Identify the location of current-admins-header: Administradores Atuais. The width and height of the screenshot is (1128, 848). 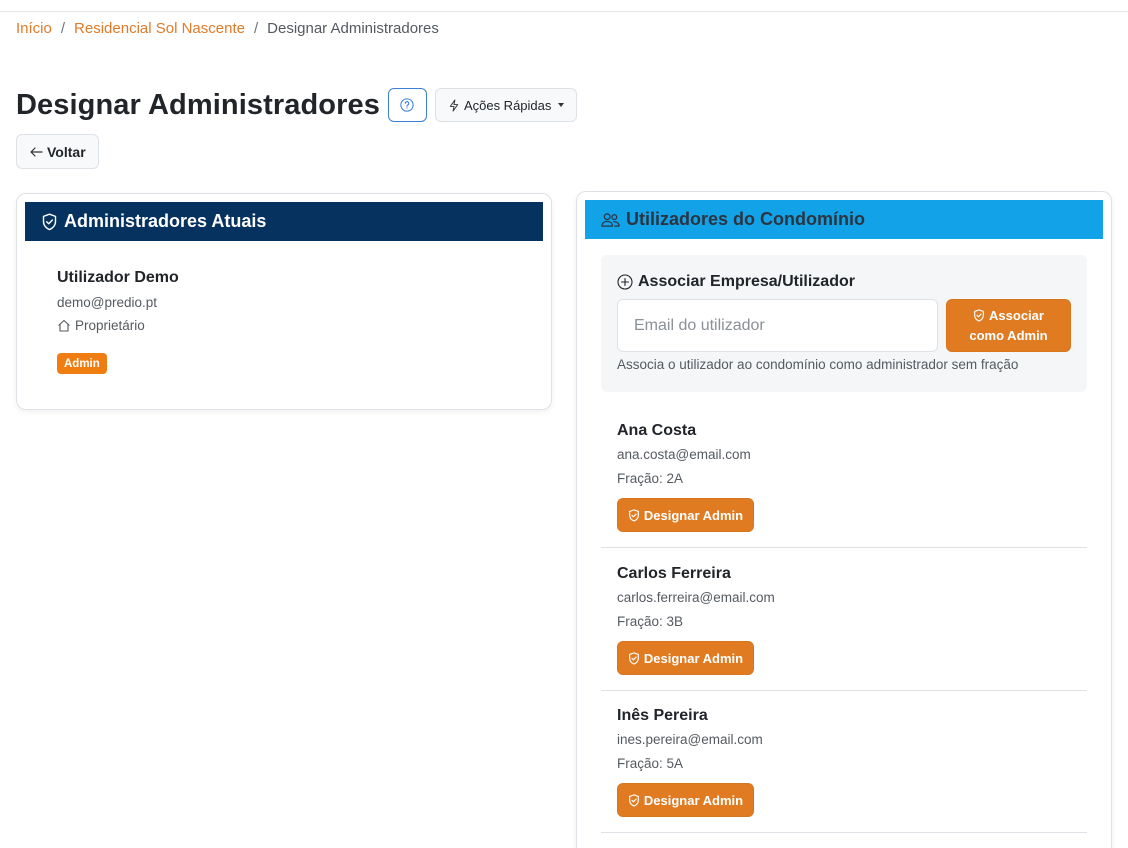
(284, 221).